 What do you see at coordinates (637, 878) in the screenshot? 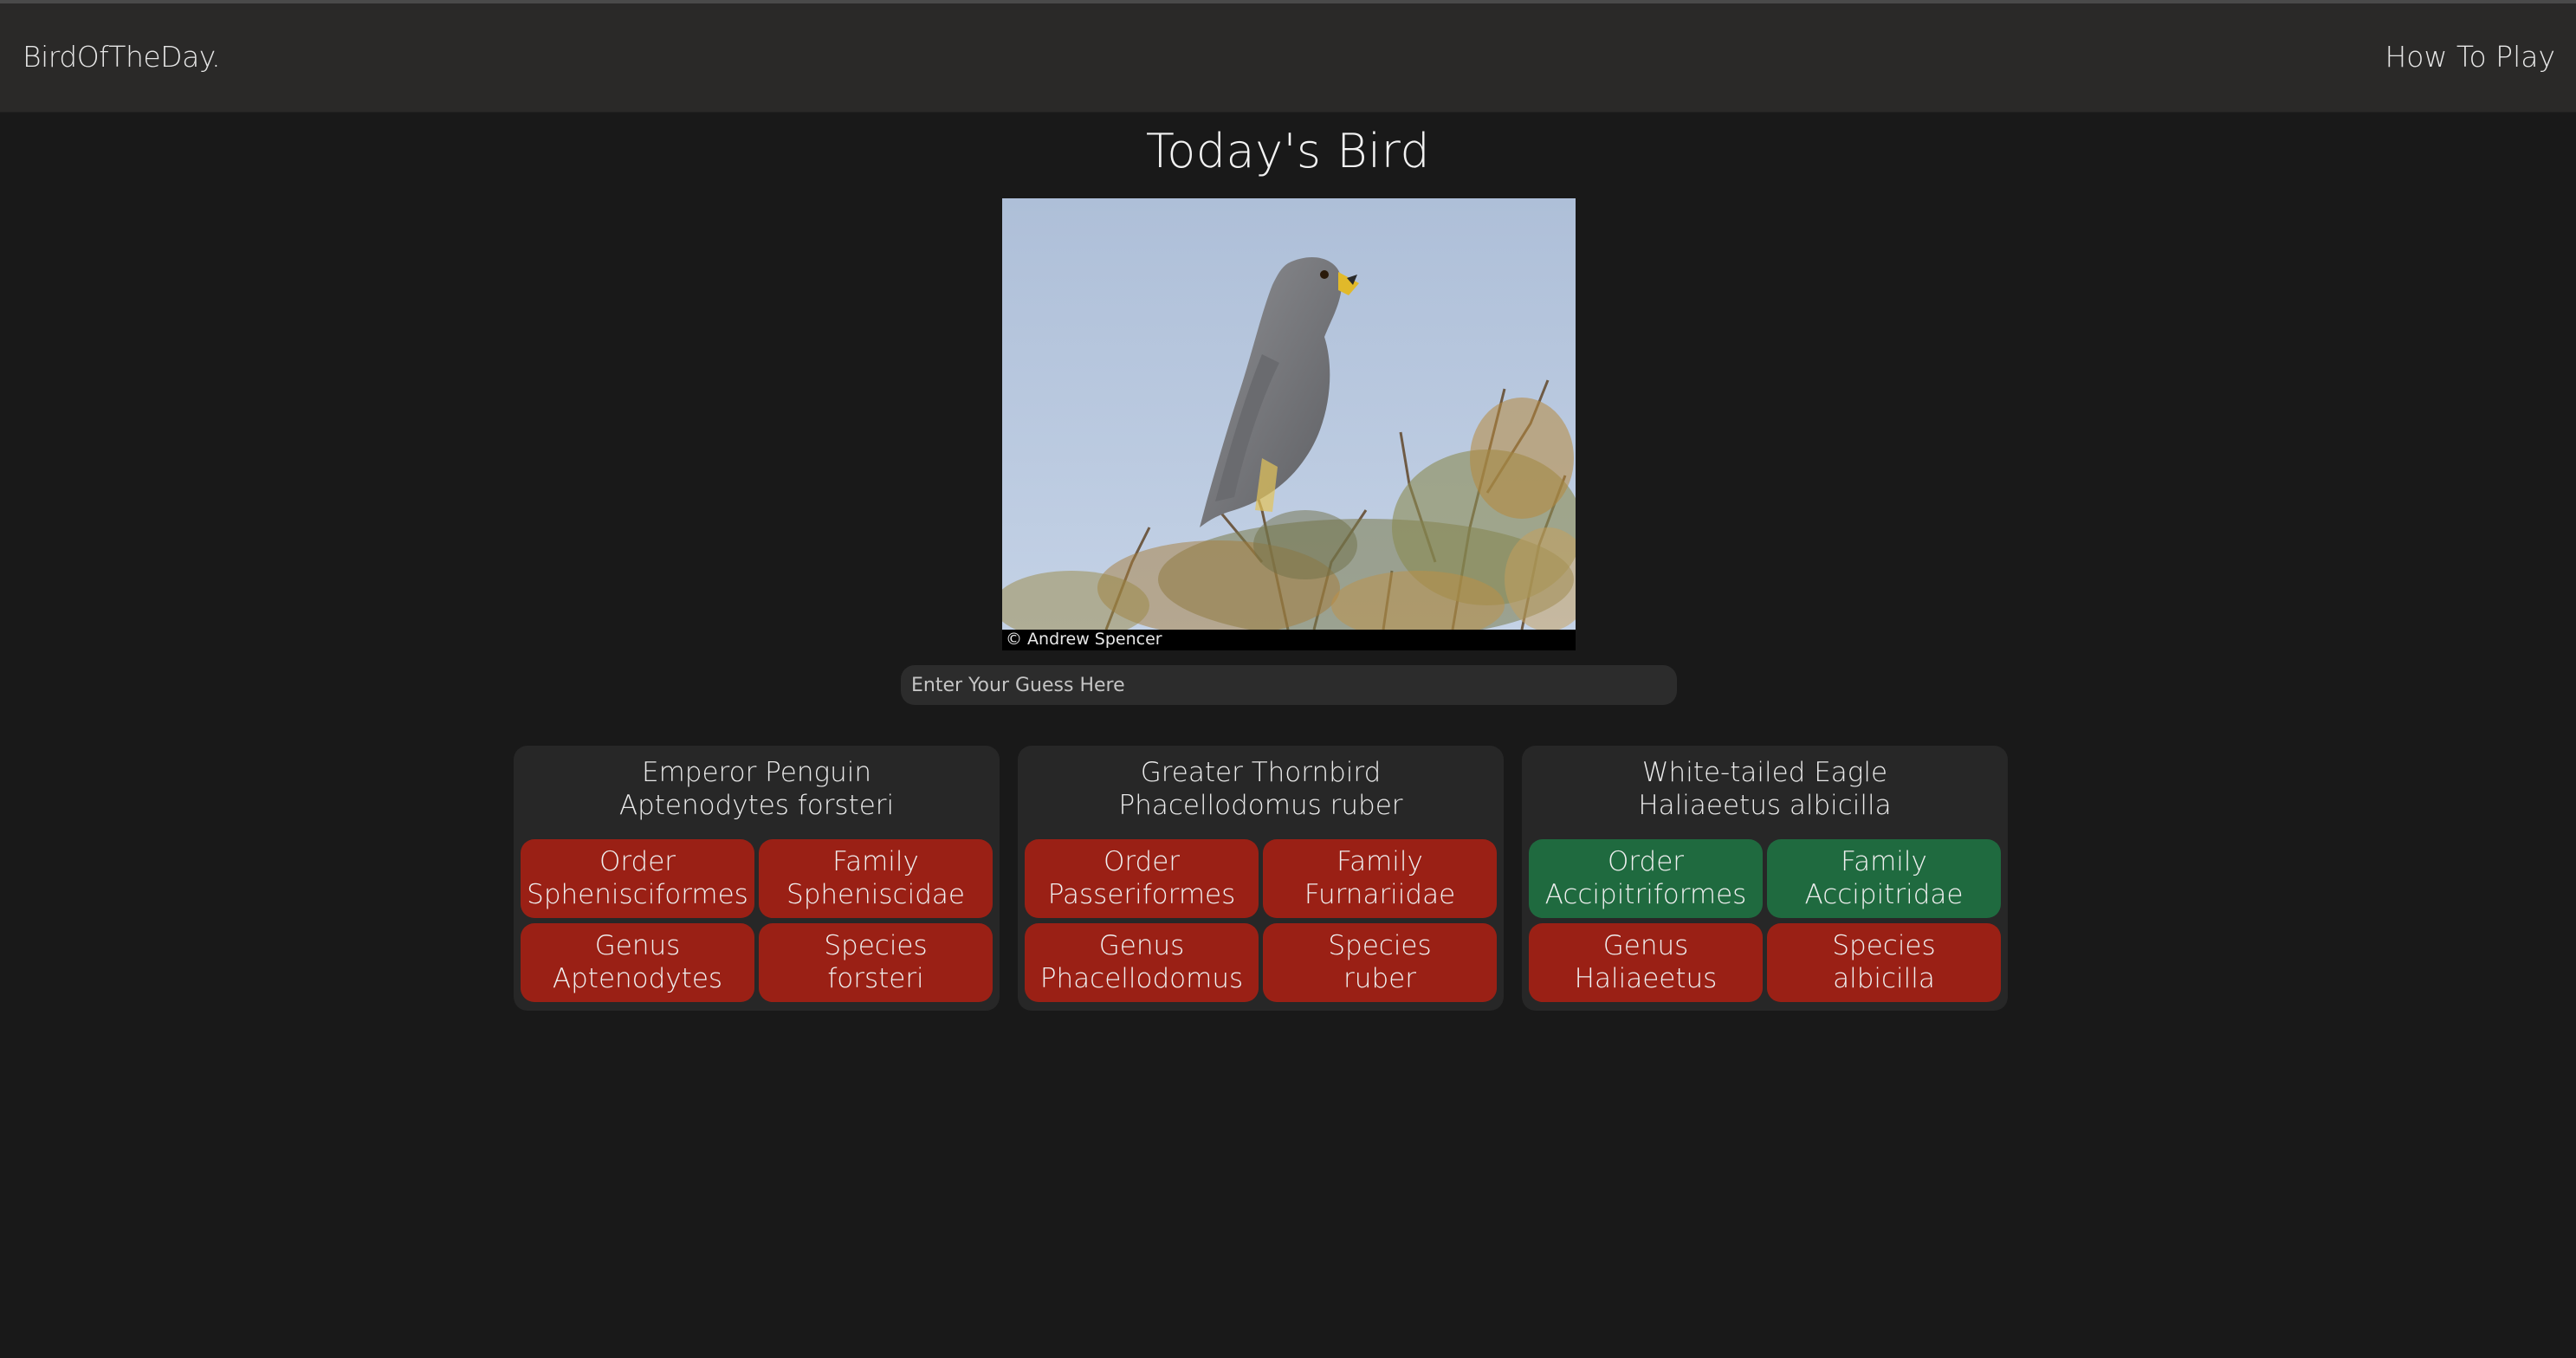
I see `order-tile: Order Sphenisciformes` at bounding box center [637, 878].